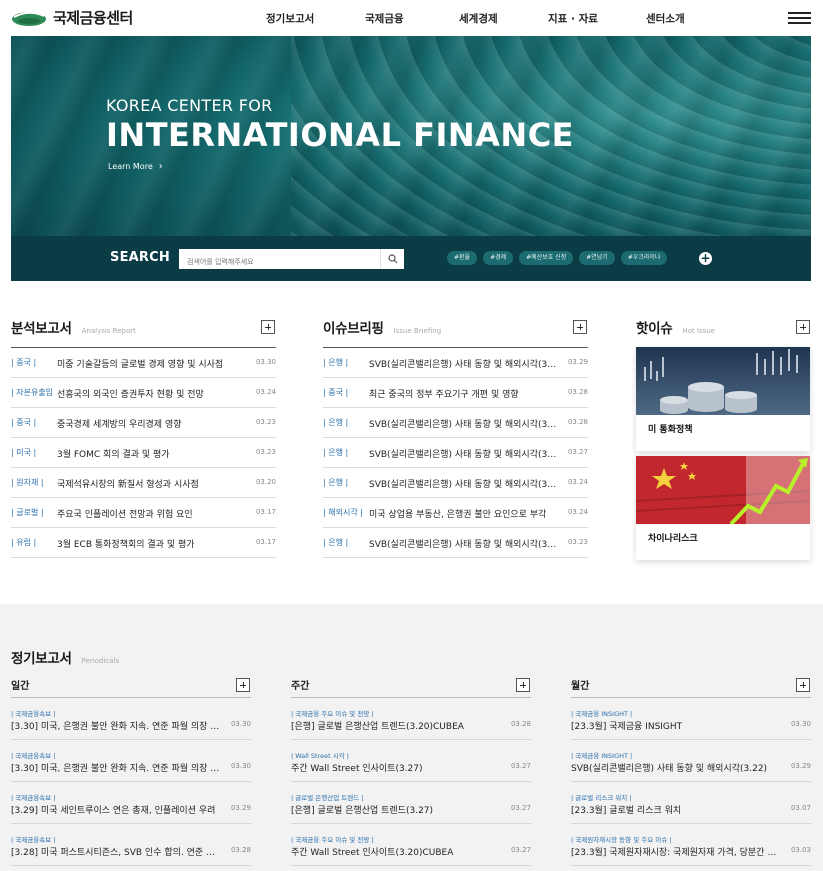 The width and height of the screenshot is (823, 871). I want to click on nav-indicators-data: 지표 · 자료, so click(573, 18).